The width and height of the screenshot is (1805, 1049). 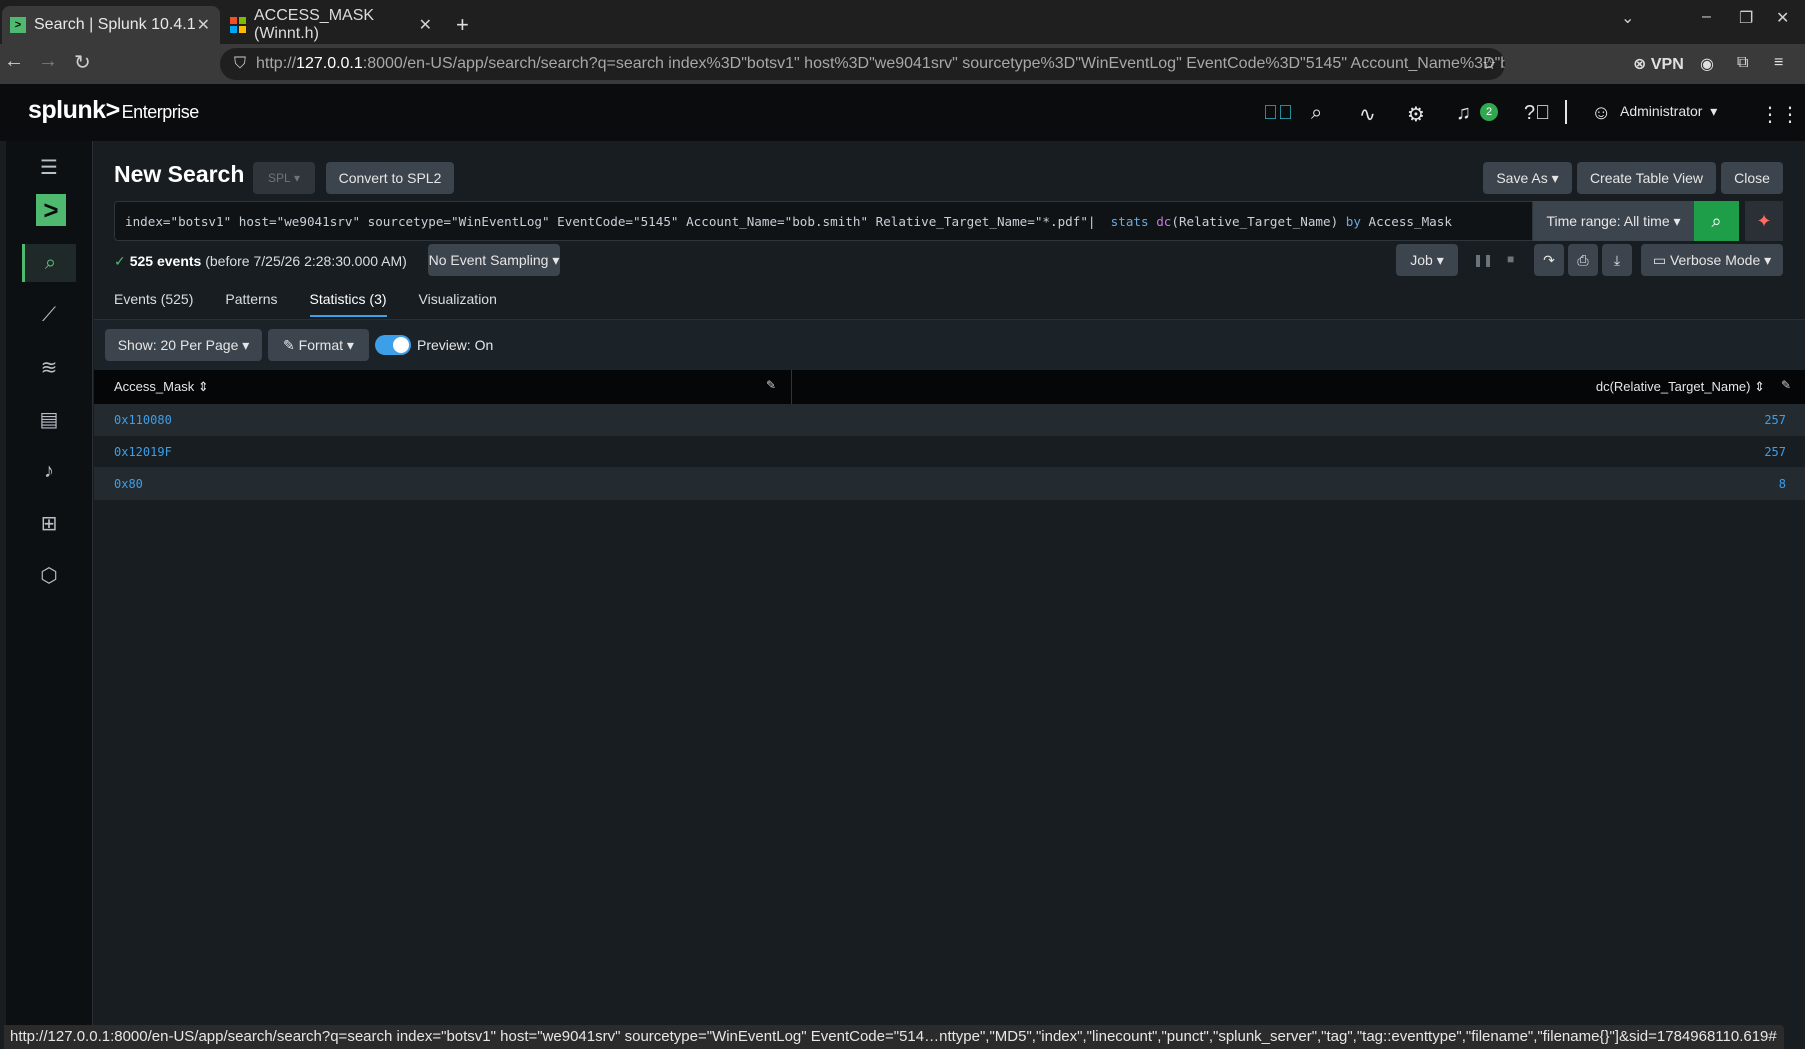 What do you see at coordinates (455, 345) in the screenshot?
I see `preview-label: Preview: On` at bounding box center [455, 345].